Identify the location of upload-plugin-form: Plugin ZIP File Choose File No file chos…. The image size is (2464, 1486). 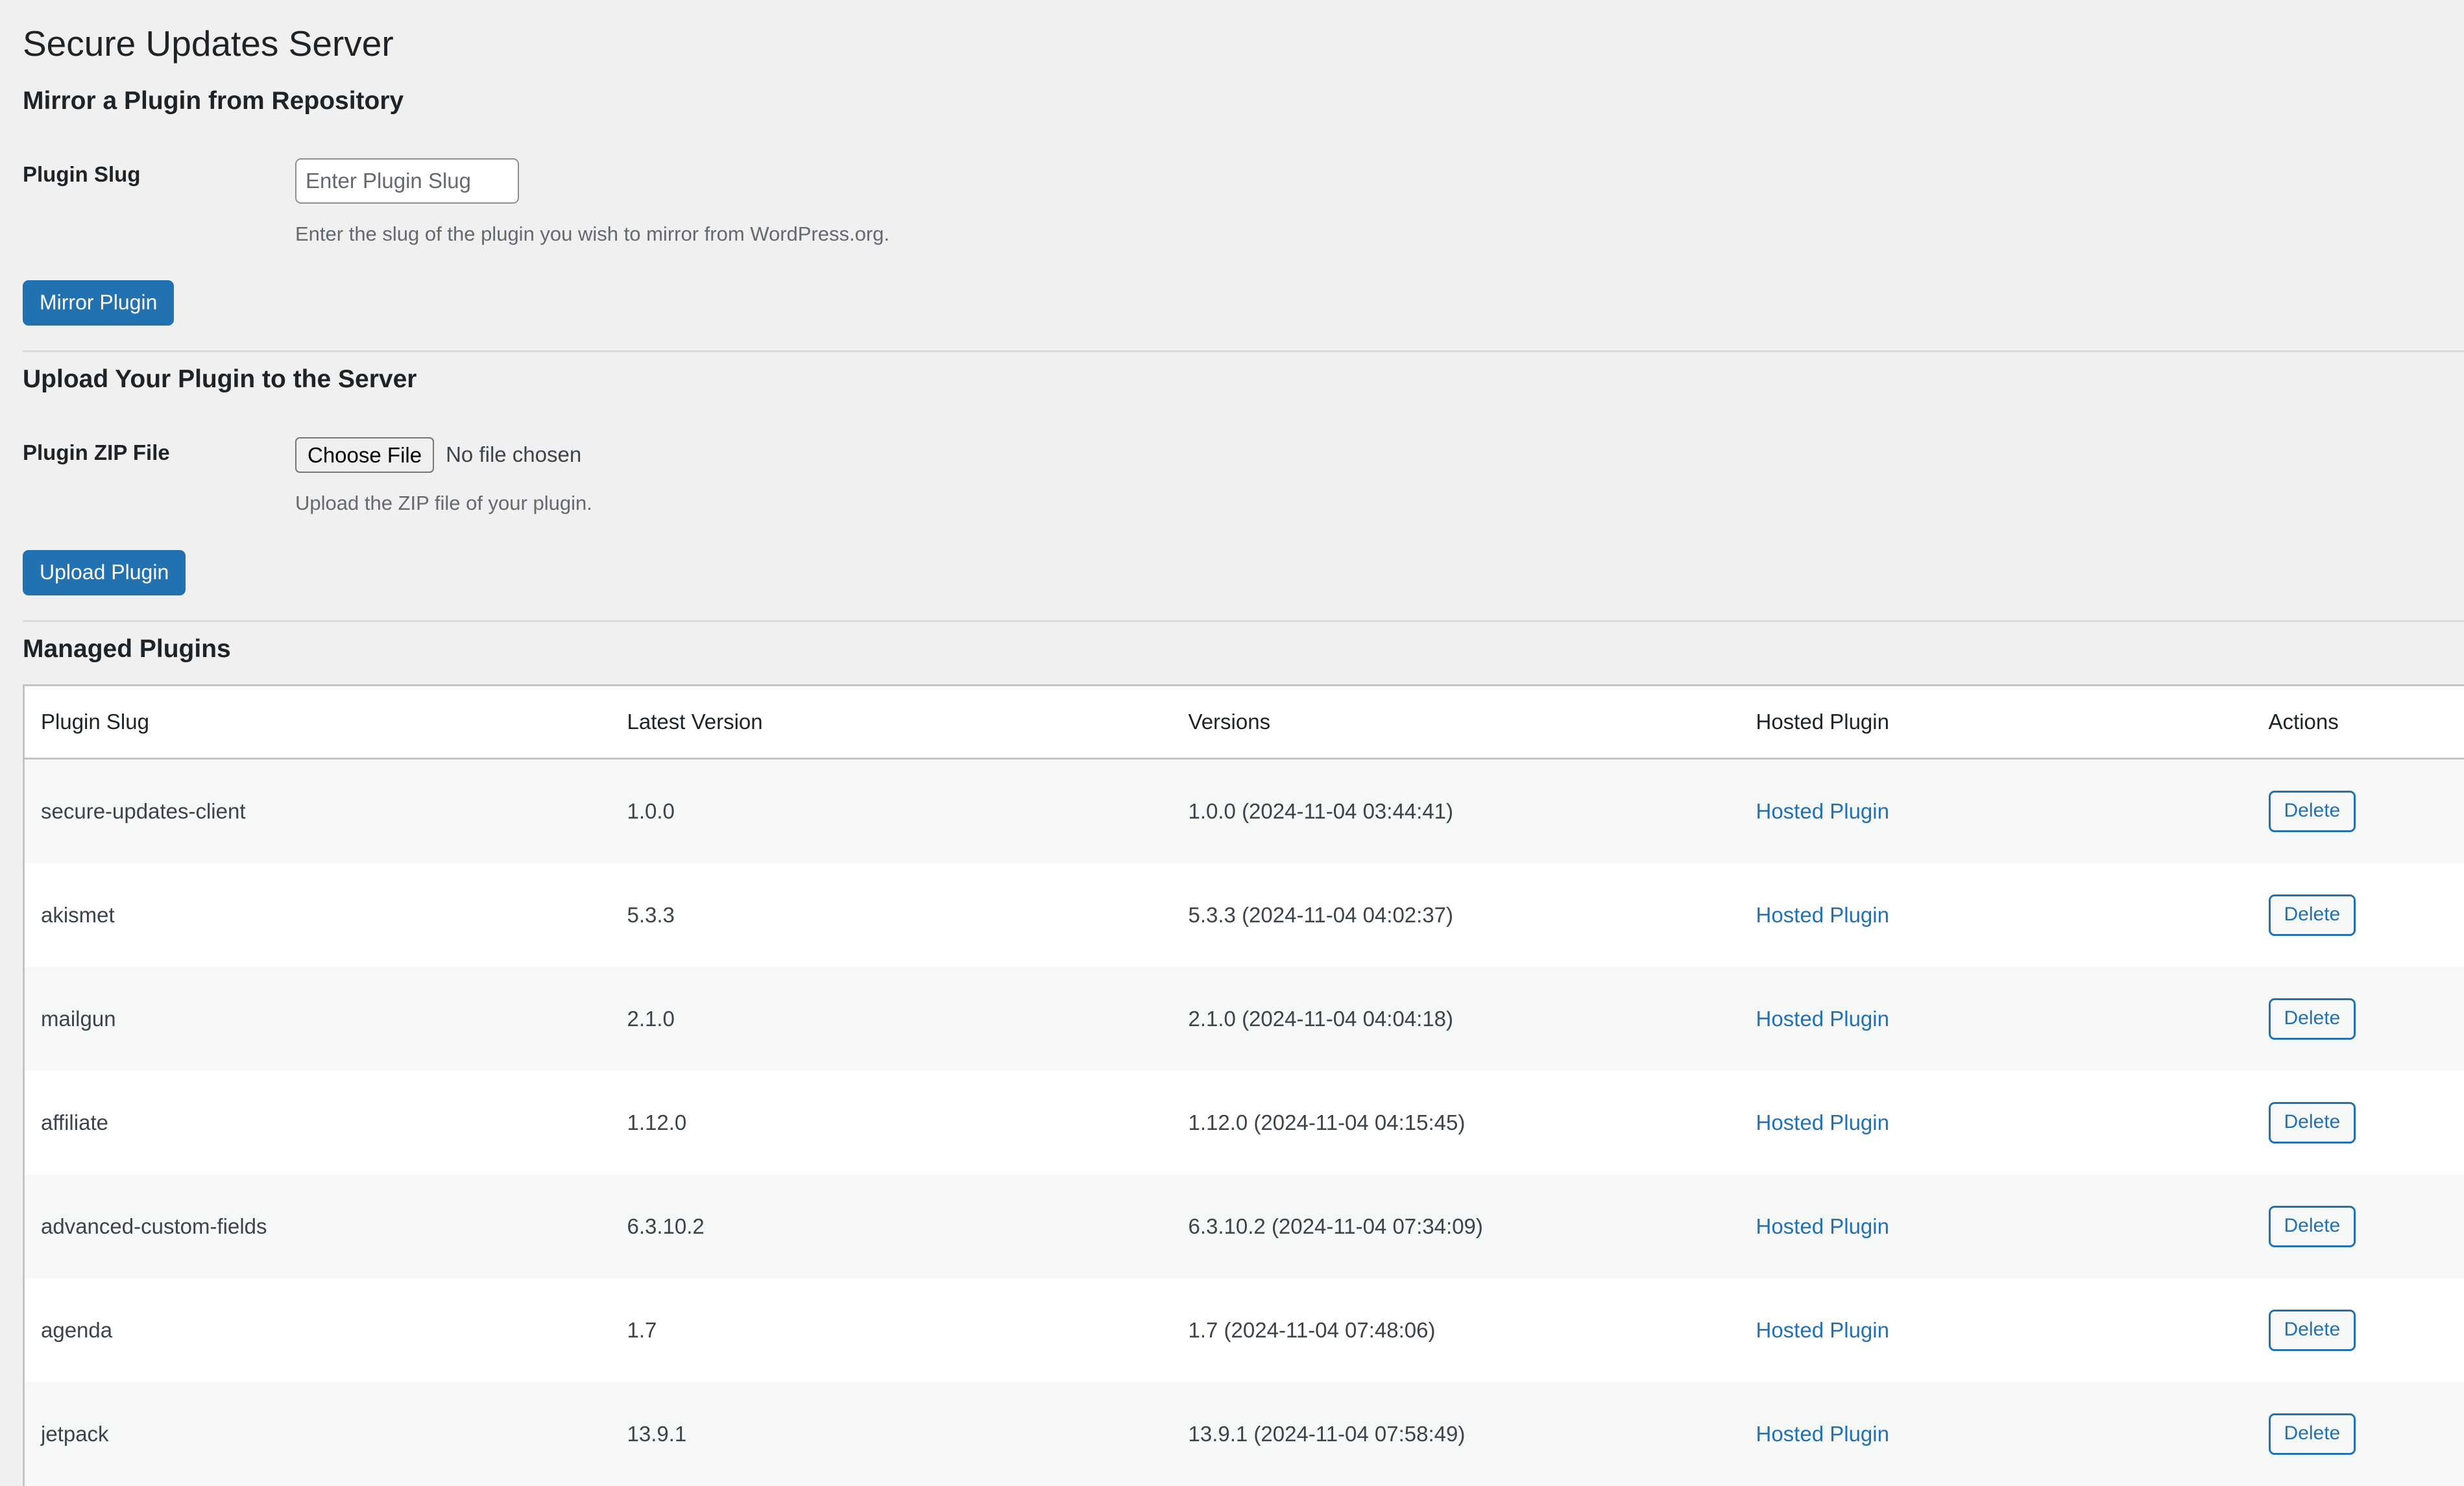
(1243, 478).